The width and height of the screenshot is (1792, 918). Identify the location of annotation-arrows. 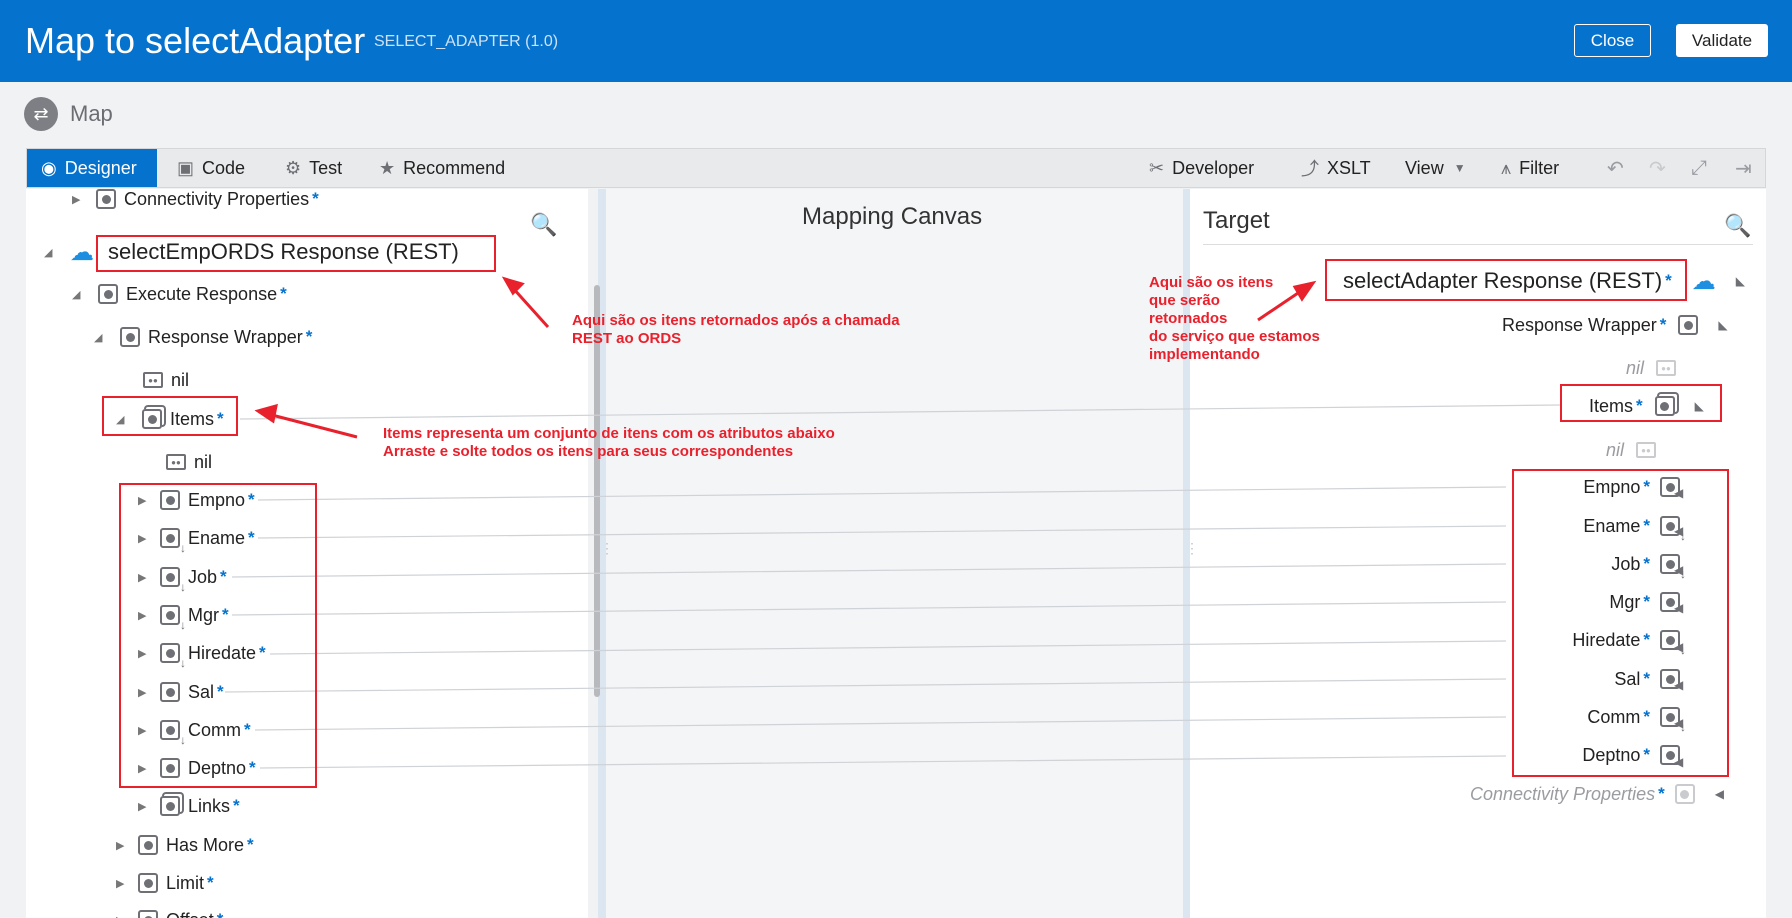
(785, 357).